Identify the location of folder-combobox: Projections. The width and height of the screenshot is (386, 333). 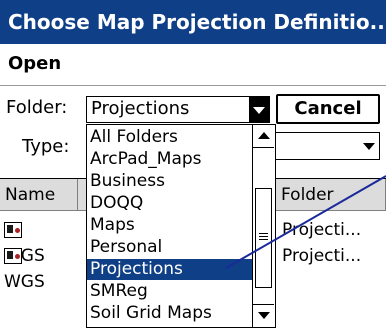
(178, 109).